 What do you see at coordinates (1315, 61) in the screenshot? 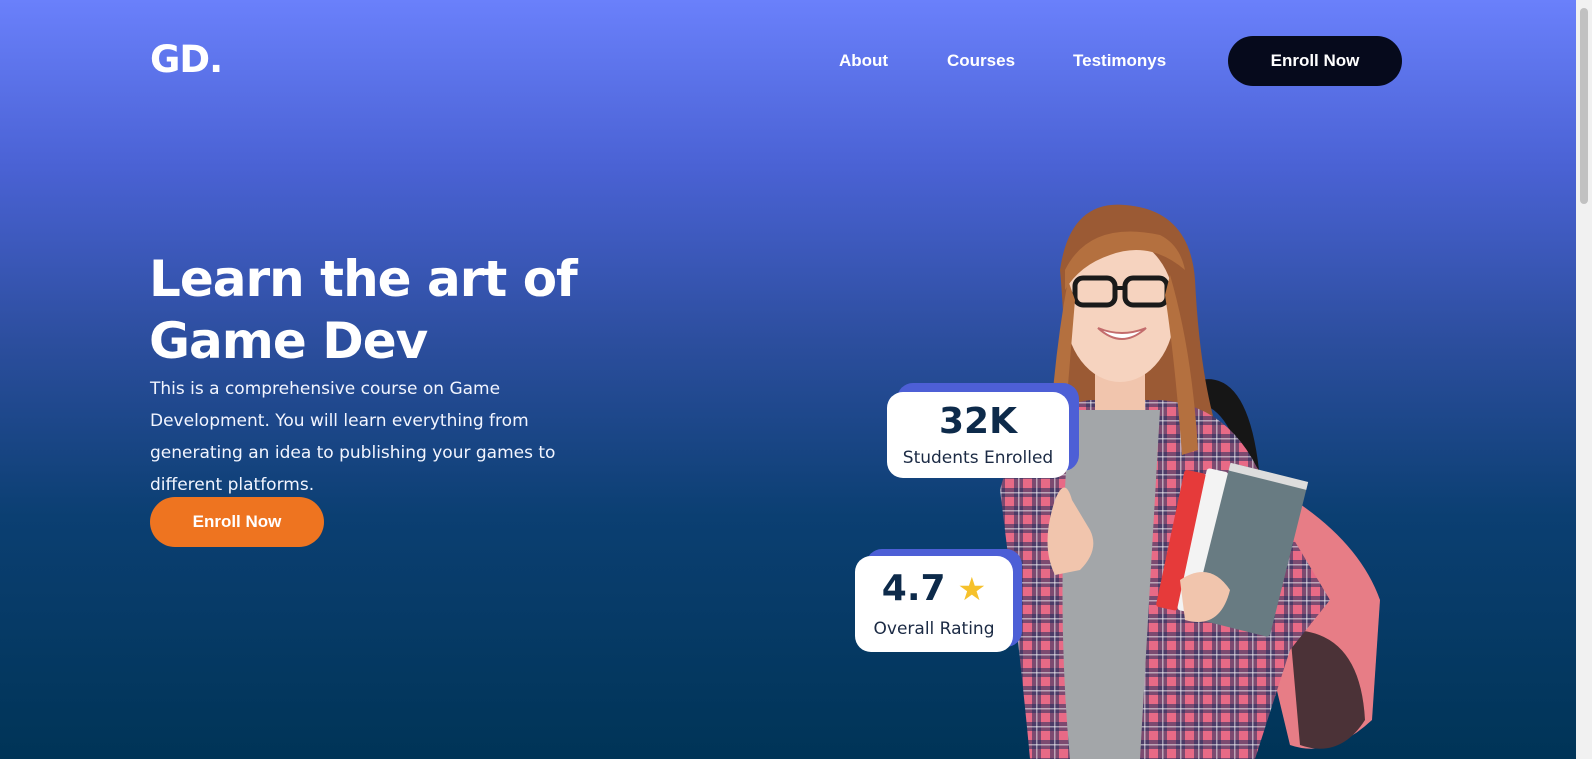
I see `header-enroll-button: Enroll Now` at bounding box center [1315, 61].